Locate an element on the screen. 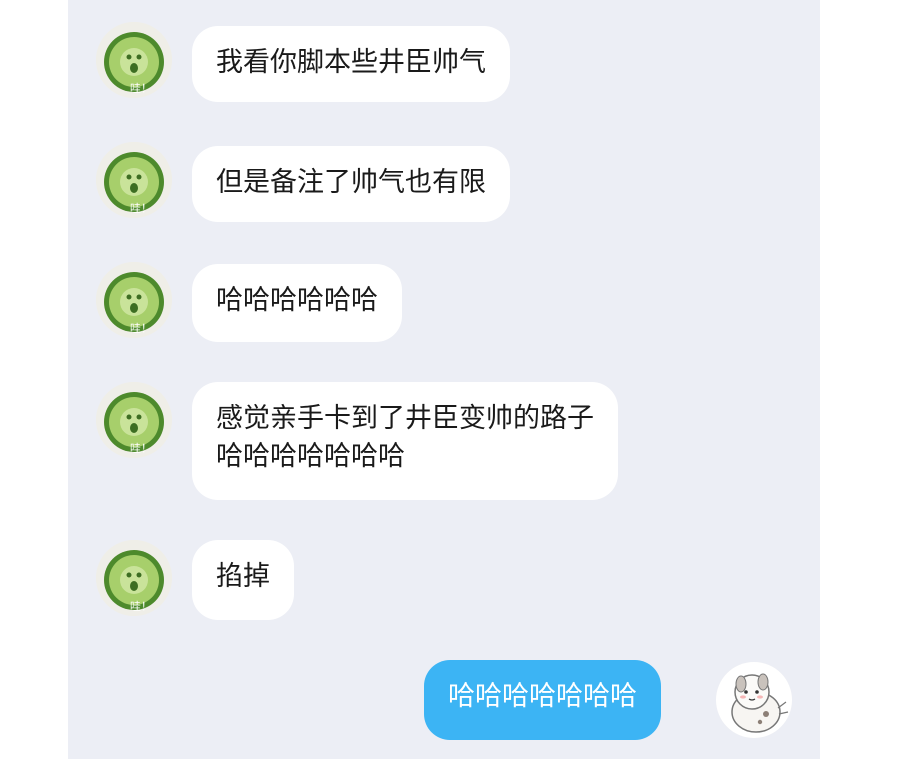  message-text: 但是备注了帅气也有限 is located at coordinates (351, 182).